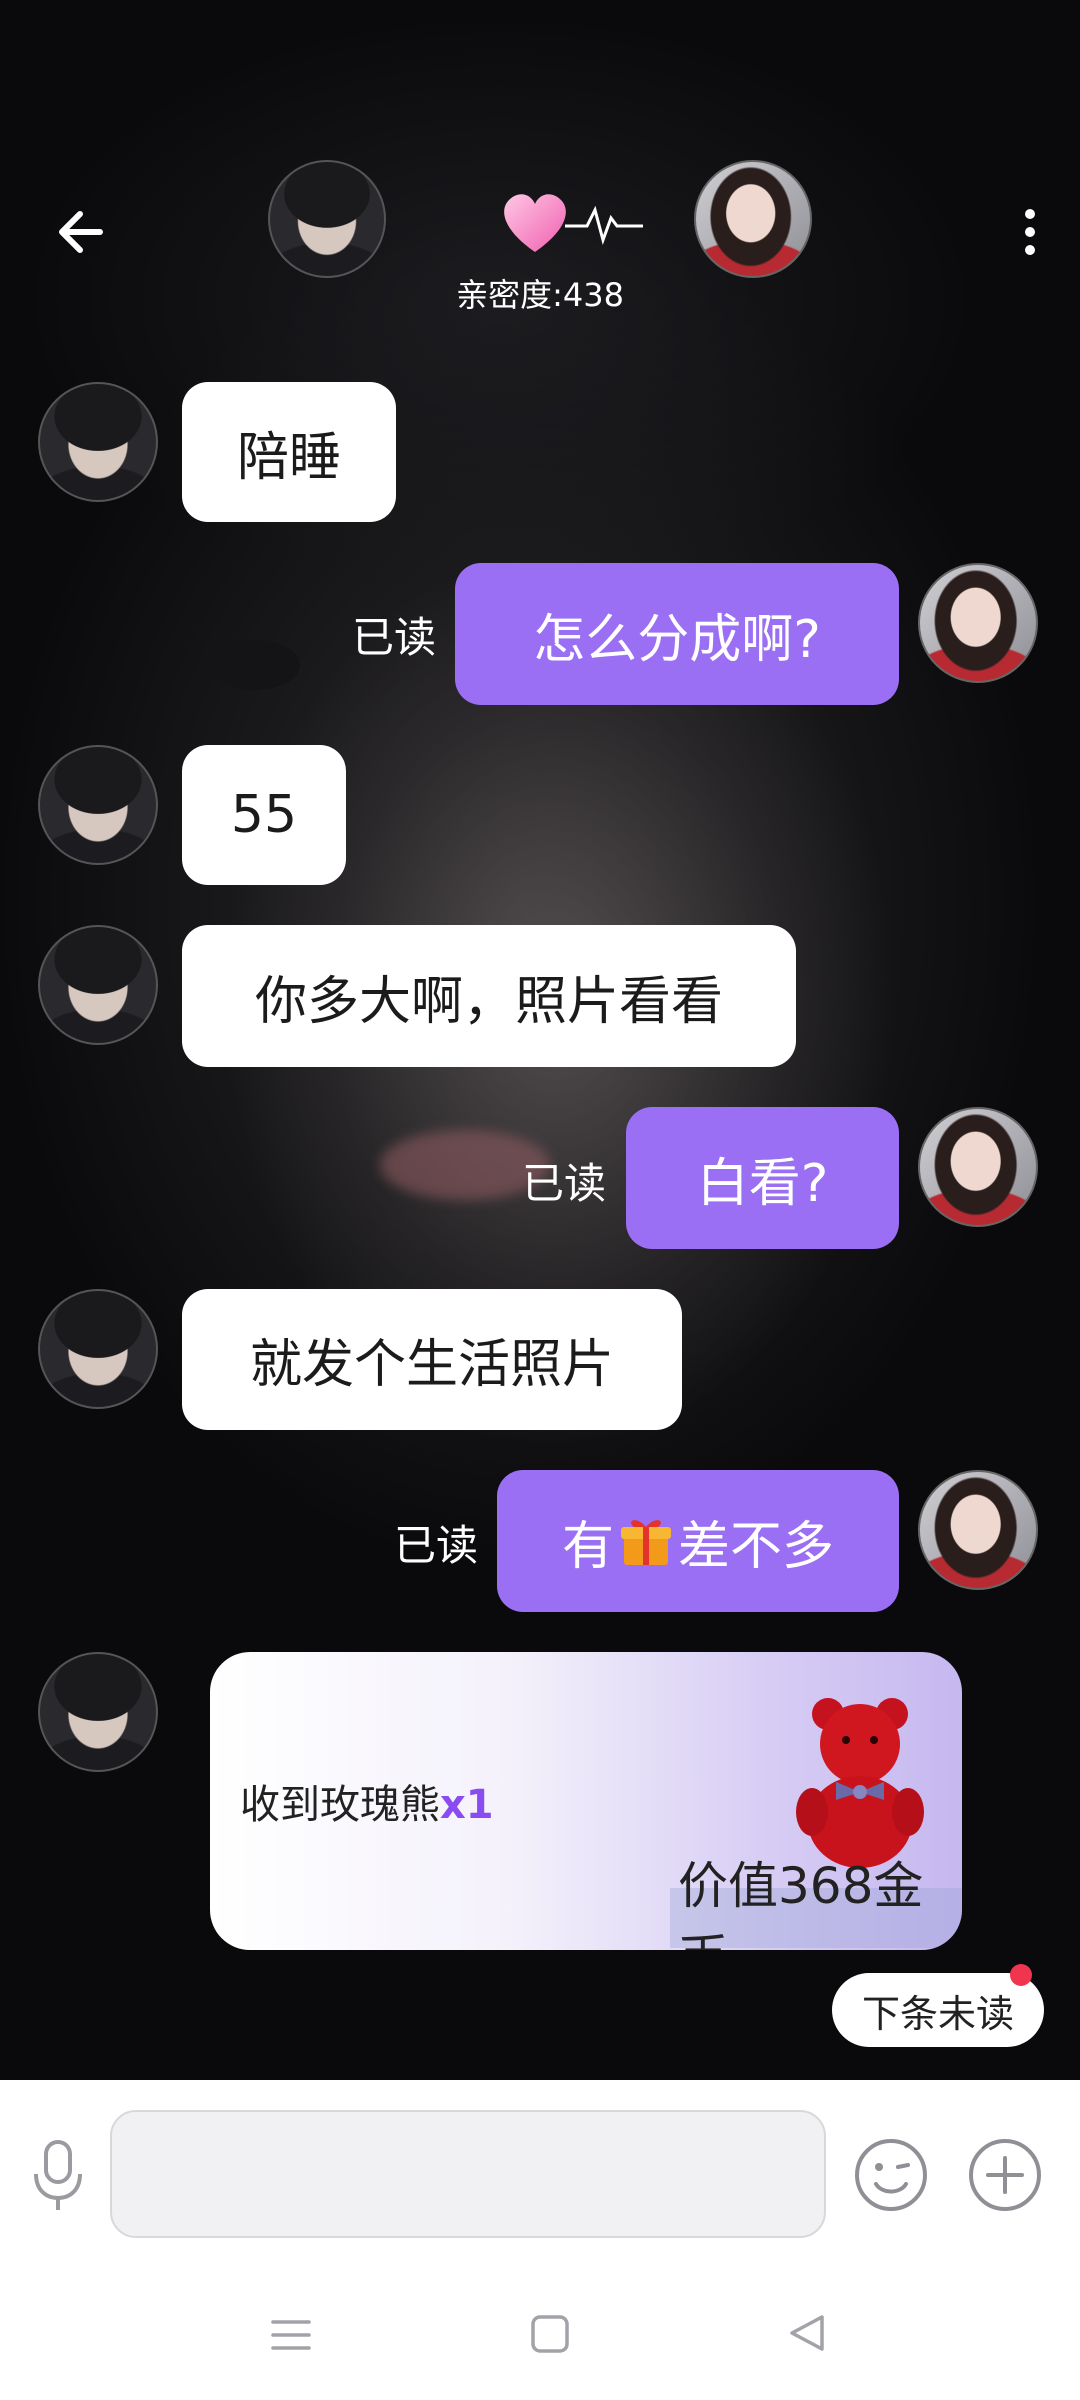  I want to click on unread-dot, so click(1021, 1975).